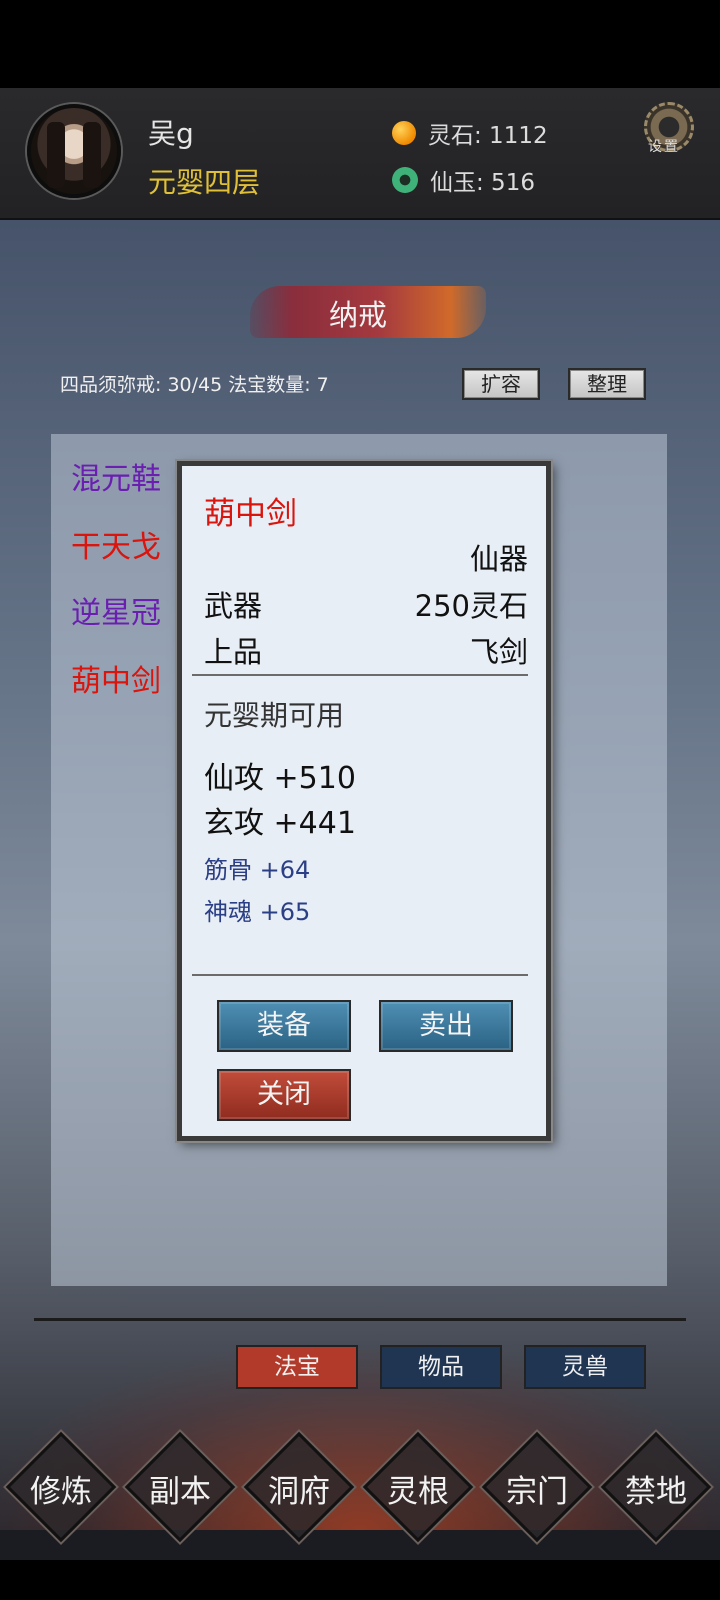 This screenshot has width=720, height=1600. Describe the element at coordinates (257, 912) in the screenshot. I see `item-sub-attr: 神魂 +65` at that location.